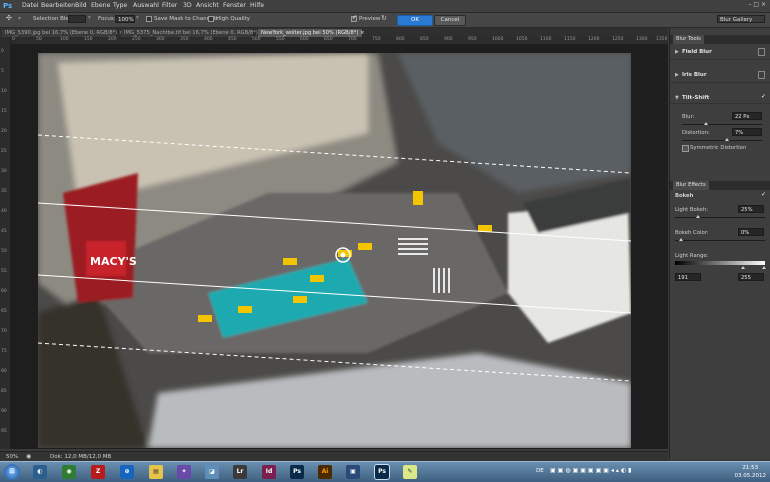 This screenshot has width=770, height=482. Describe the element at coordinates (681, 239) in the screenshot. I see `bokeh-color-slider-thumb` at that location.